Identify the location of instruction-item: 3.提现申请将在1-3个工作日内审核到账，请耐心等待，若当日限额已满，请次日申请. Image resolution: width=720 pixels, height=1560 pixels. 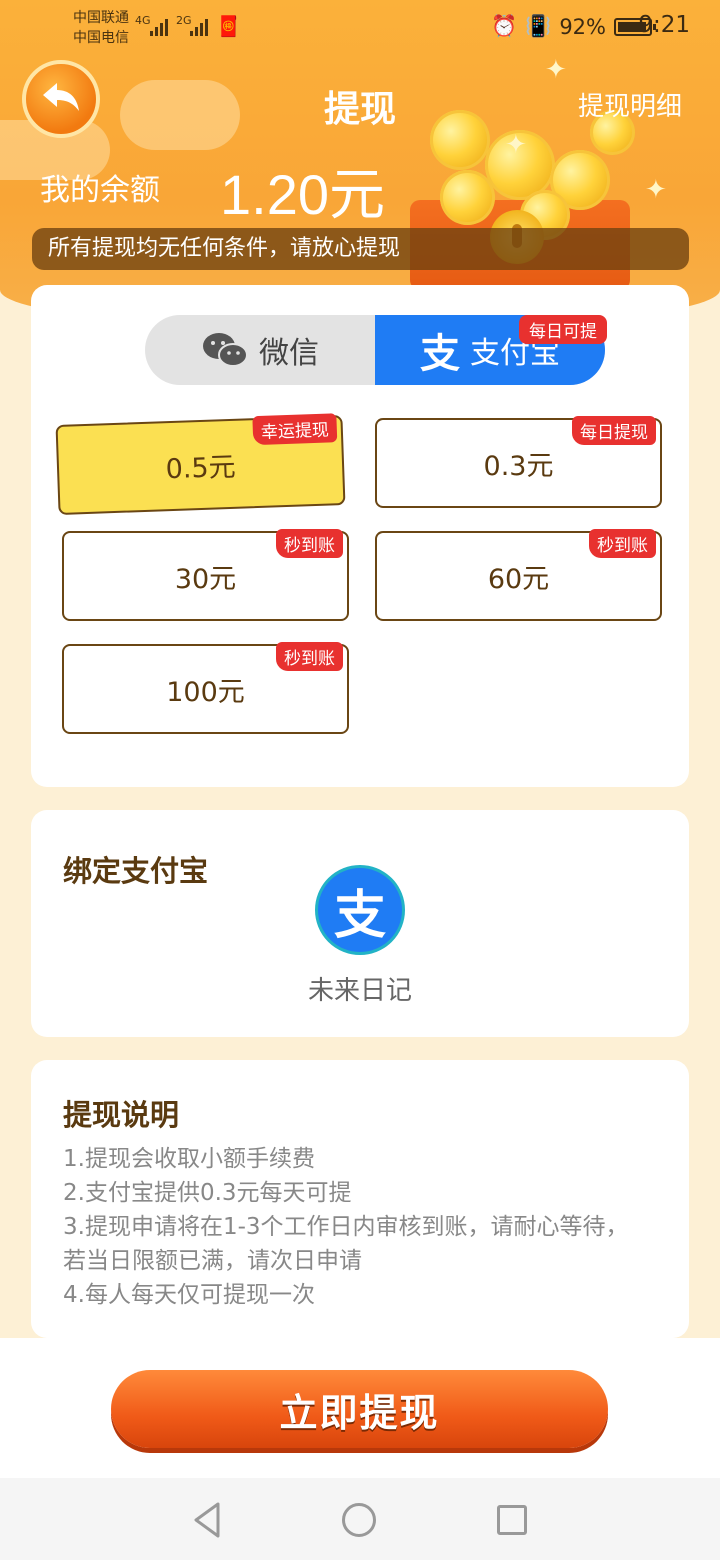
(346, 1244).